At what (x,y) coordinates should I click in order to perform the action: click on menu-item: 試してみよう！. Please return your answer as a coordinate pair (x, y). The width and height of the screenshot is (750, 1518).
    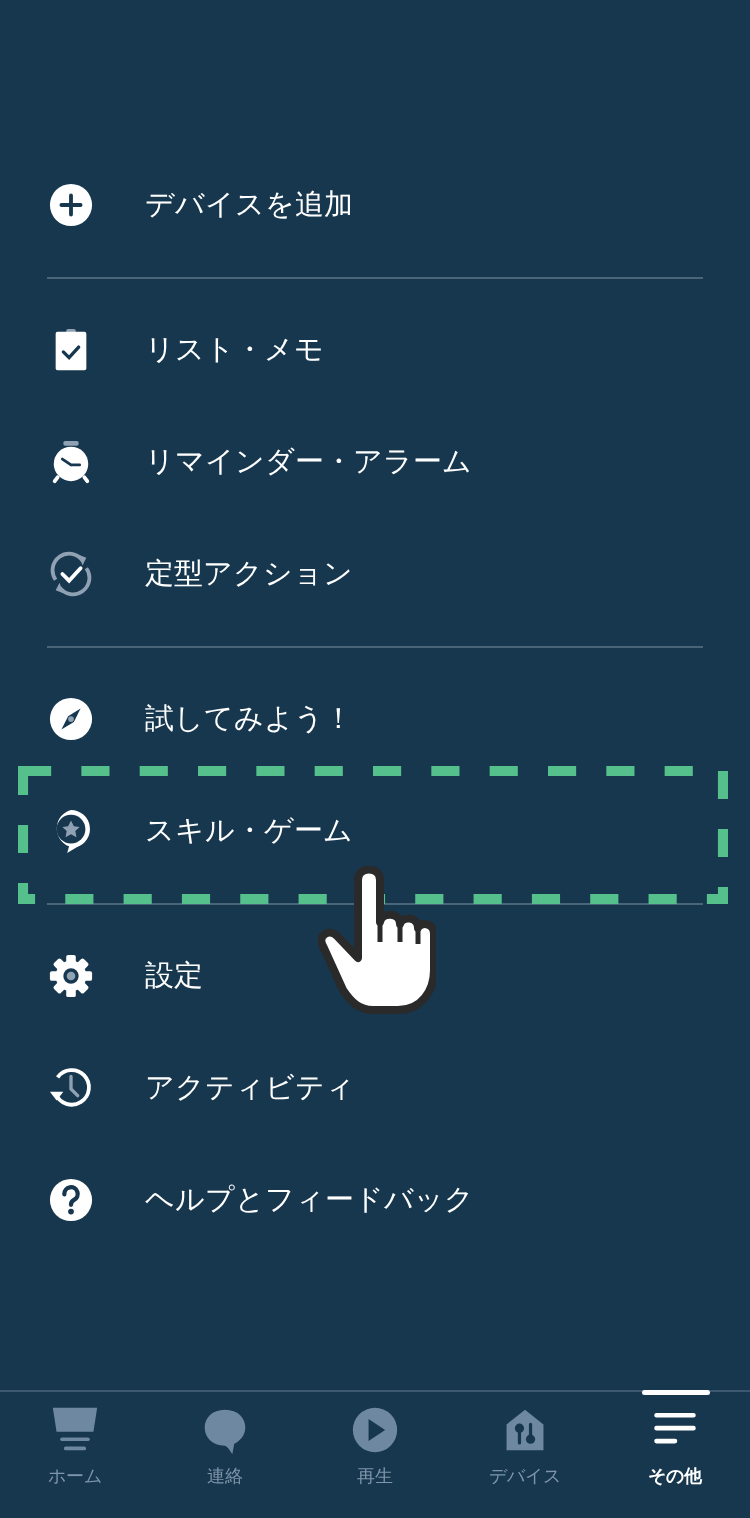
    Looking at the image, I should click on (375, 719).